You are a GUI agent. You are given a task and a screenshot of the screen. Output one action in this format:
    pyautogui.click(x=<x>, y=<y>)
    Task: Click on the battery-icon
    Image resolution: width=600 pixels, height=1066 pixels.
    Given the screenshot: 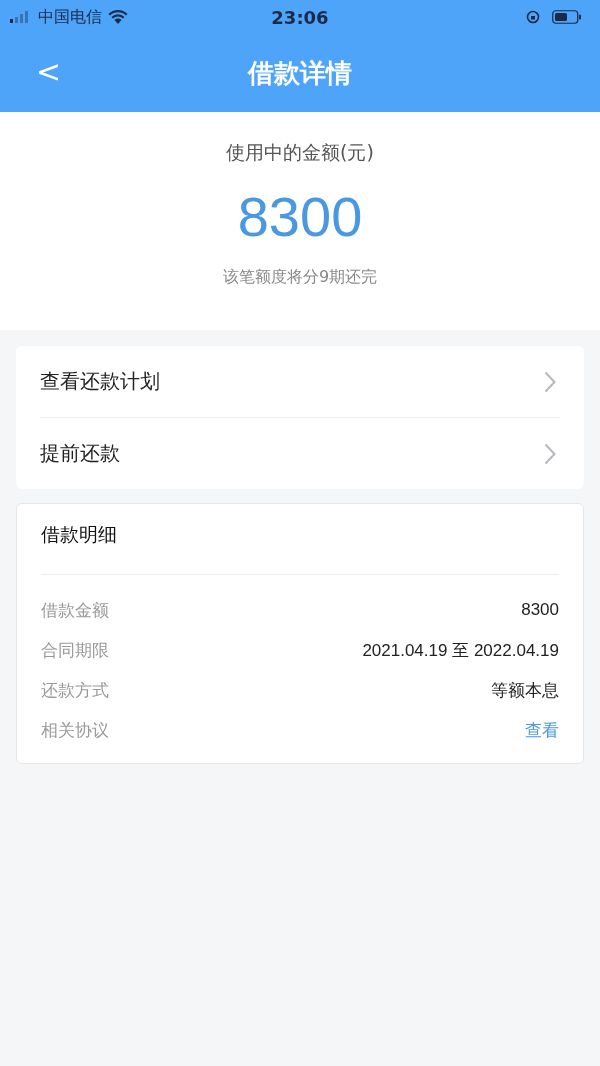 What is the action you would take?
    pyautogui.click(x=567, y=17)
    